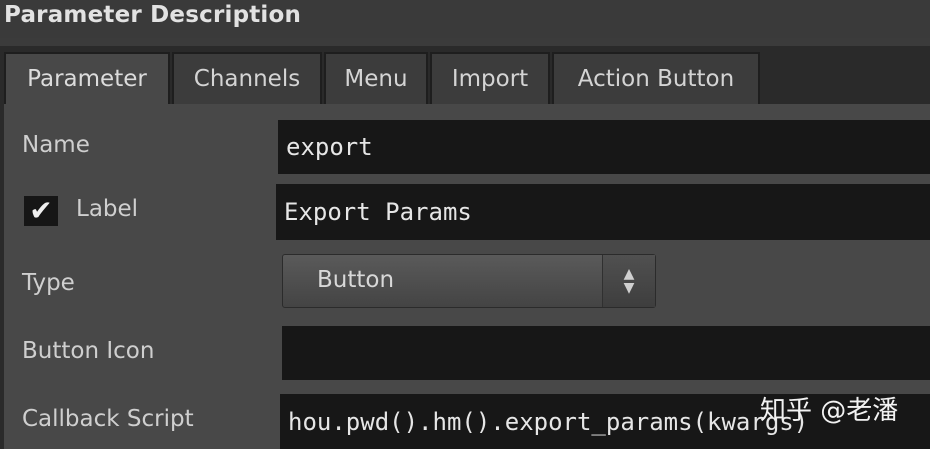 The image size is (930, 449). What do you see at coordinates (56, 145) in the screenshot?
I see `name-label: Name` at bounding box center [56, 145].